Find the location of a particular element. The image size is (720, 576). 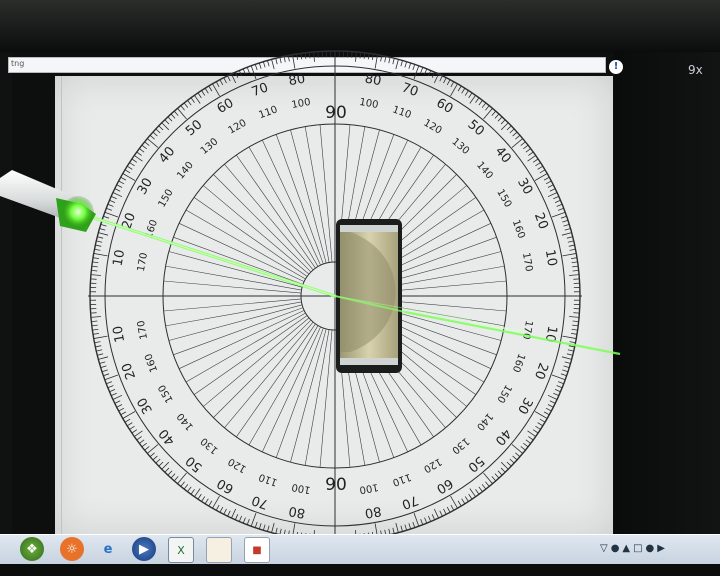

inner-scale-label: 130 is located at coordinates (210, 445).